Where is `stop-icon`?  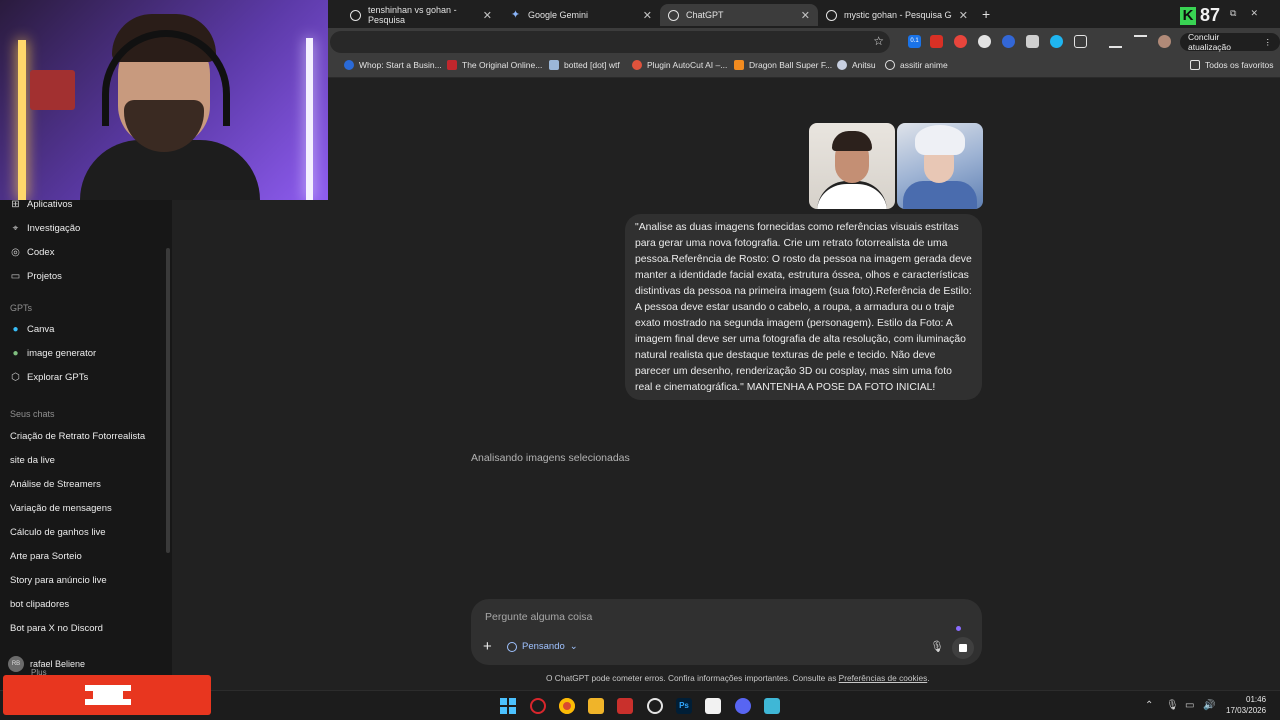 stop-icon is located at coordinates (963, 648).